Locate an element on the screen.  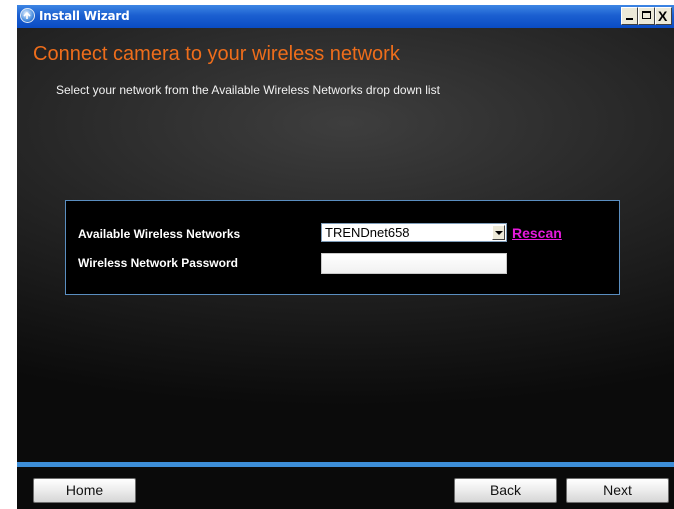
rescan-link: Rescan is located at coordinates (537, 233).